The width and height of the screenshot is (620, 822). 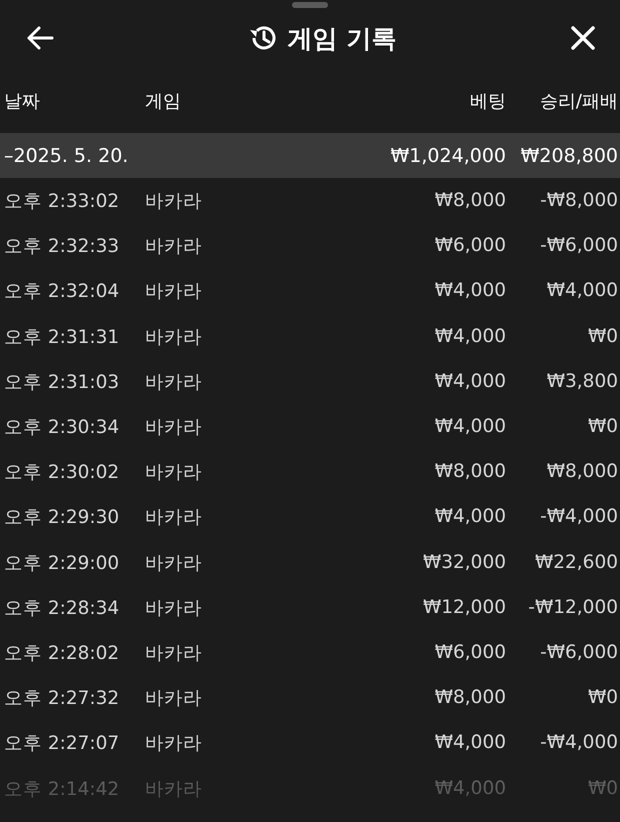 What do you see at coordinates (342, 38) in the screenshot?
I see `window-title: 게임 기록` at bounding box center [342, 38].